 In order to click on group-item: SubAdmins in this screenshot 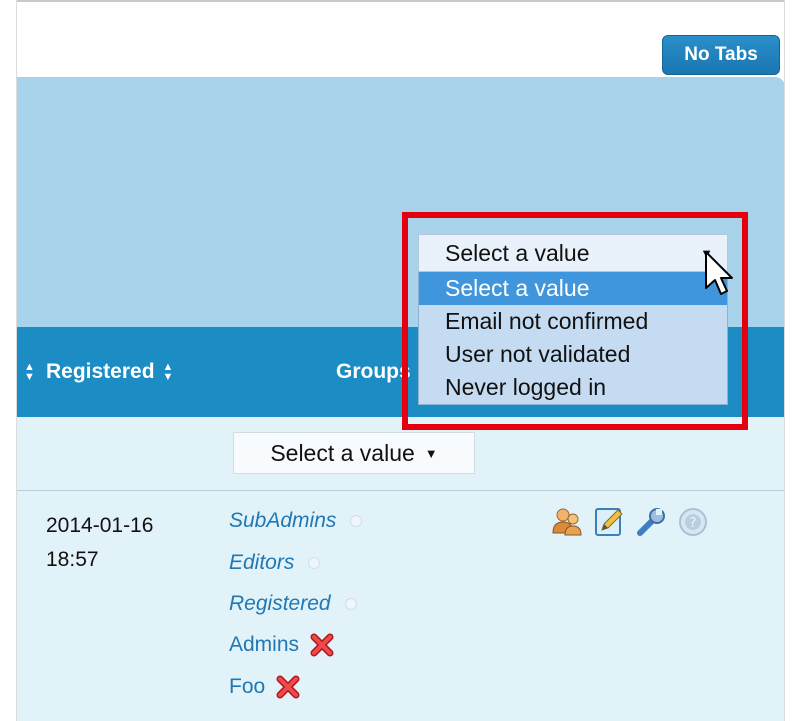, I will do `click(296, 521)`.